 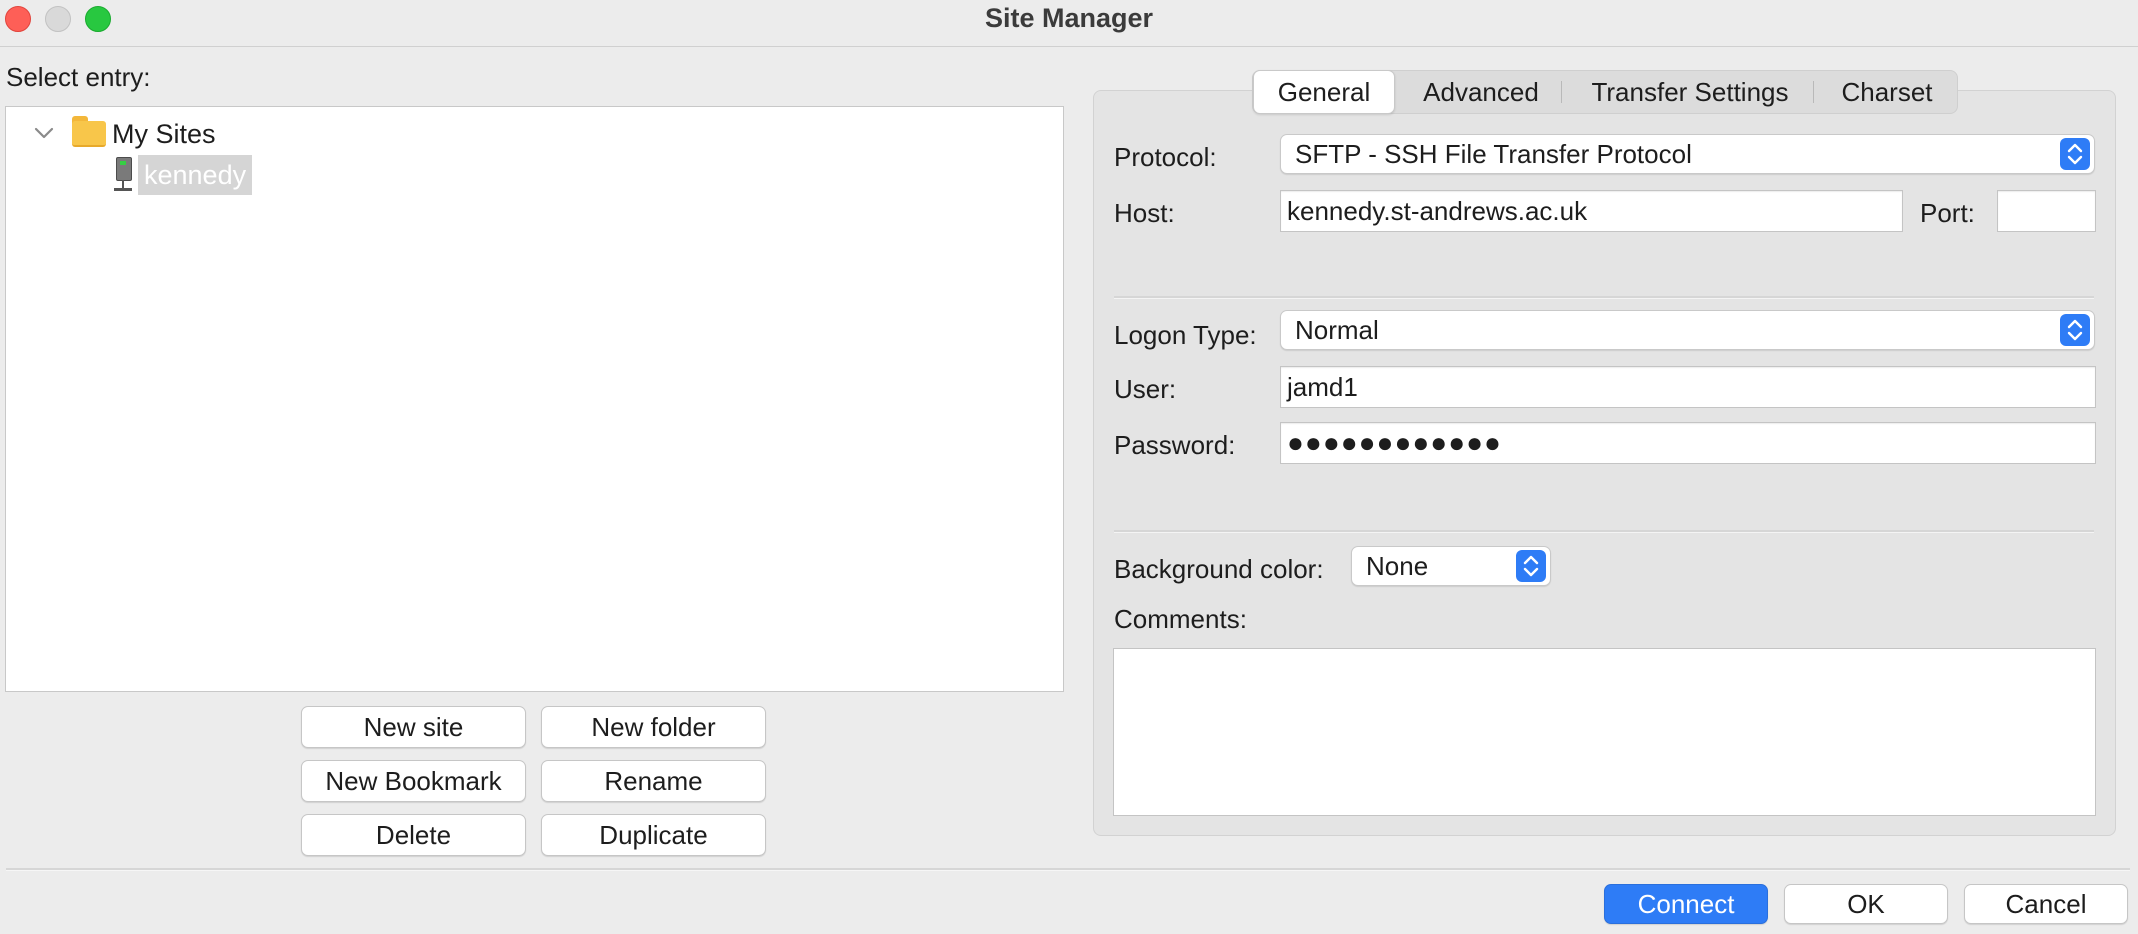 What do you see at coordinates (413, 727) in the screenshot?
I see `new-site-button: New site` at bounding box center [413, 727].